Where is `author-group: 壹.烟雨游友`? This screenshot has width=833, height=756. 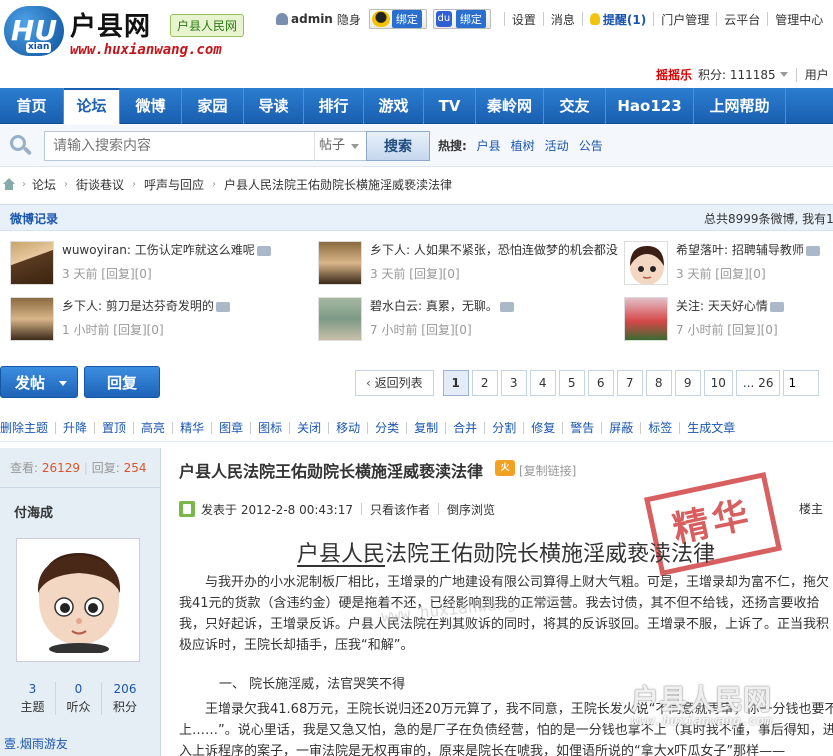
author-group: 壹.烟雨游友 is located at coordinates (36, 743).